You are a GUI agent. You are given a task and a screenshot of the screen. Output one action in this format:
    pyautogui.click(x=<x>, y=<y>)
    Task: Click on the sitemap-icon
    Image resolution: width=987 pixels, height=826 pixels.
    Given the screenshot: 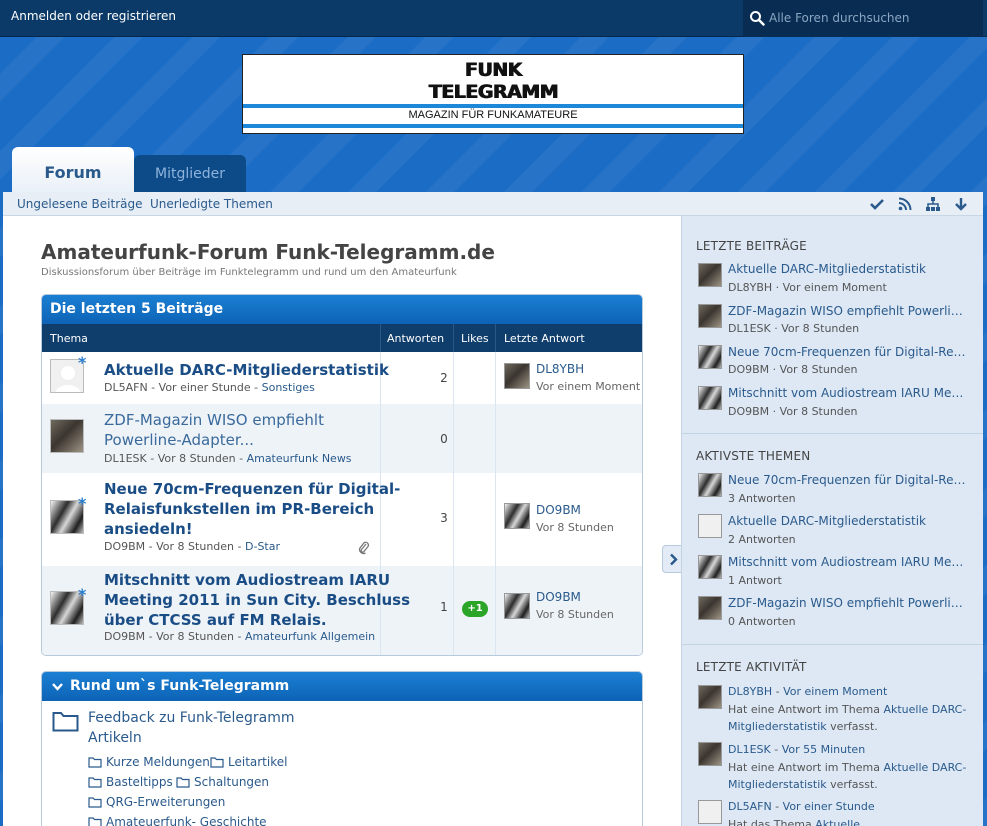 What is the action you would take?
    pyautogui.click(x=933, y=204)
    